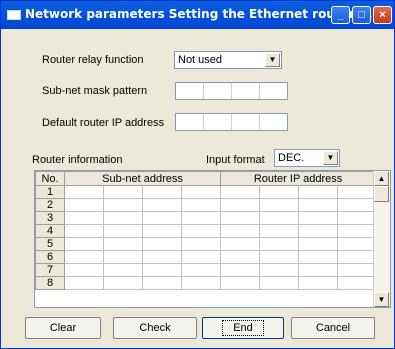 The width and height of the screenshot is (395, 349). Describe the element at coordinates (206, 257) in the screenshot. I see `table-row: 6` at that location.